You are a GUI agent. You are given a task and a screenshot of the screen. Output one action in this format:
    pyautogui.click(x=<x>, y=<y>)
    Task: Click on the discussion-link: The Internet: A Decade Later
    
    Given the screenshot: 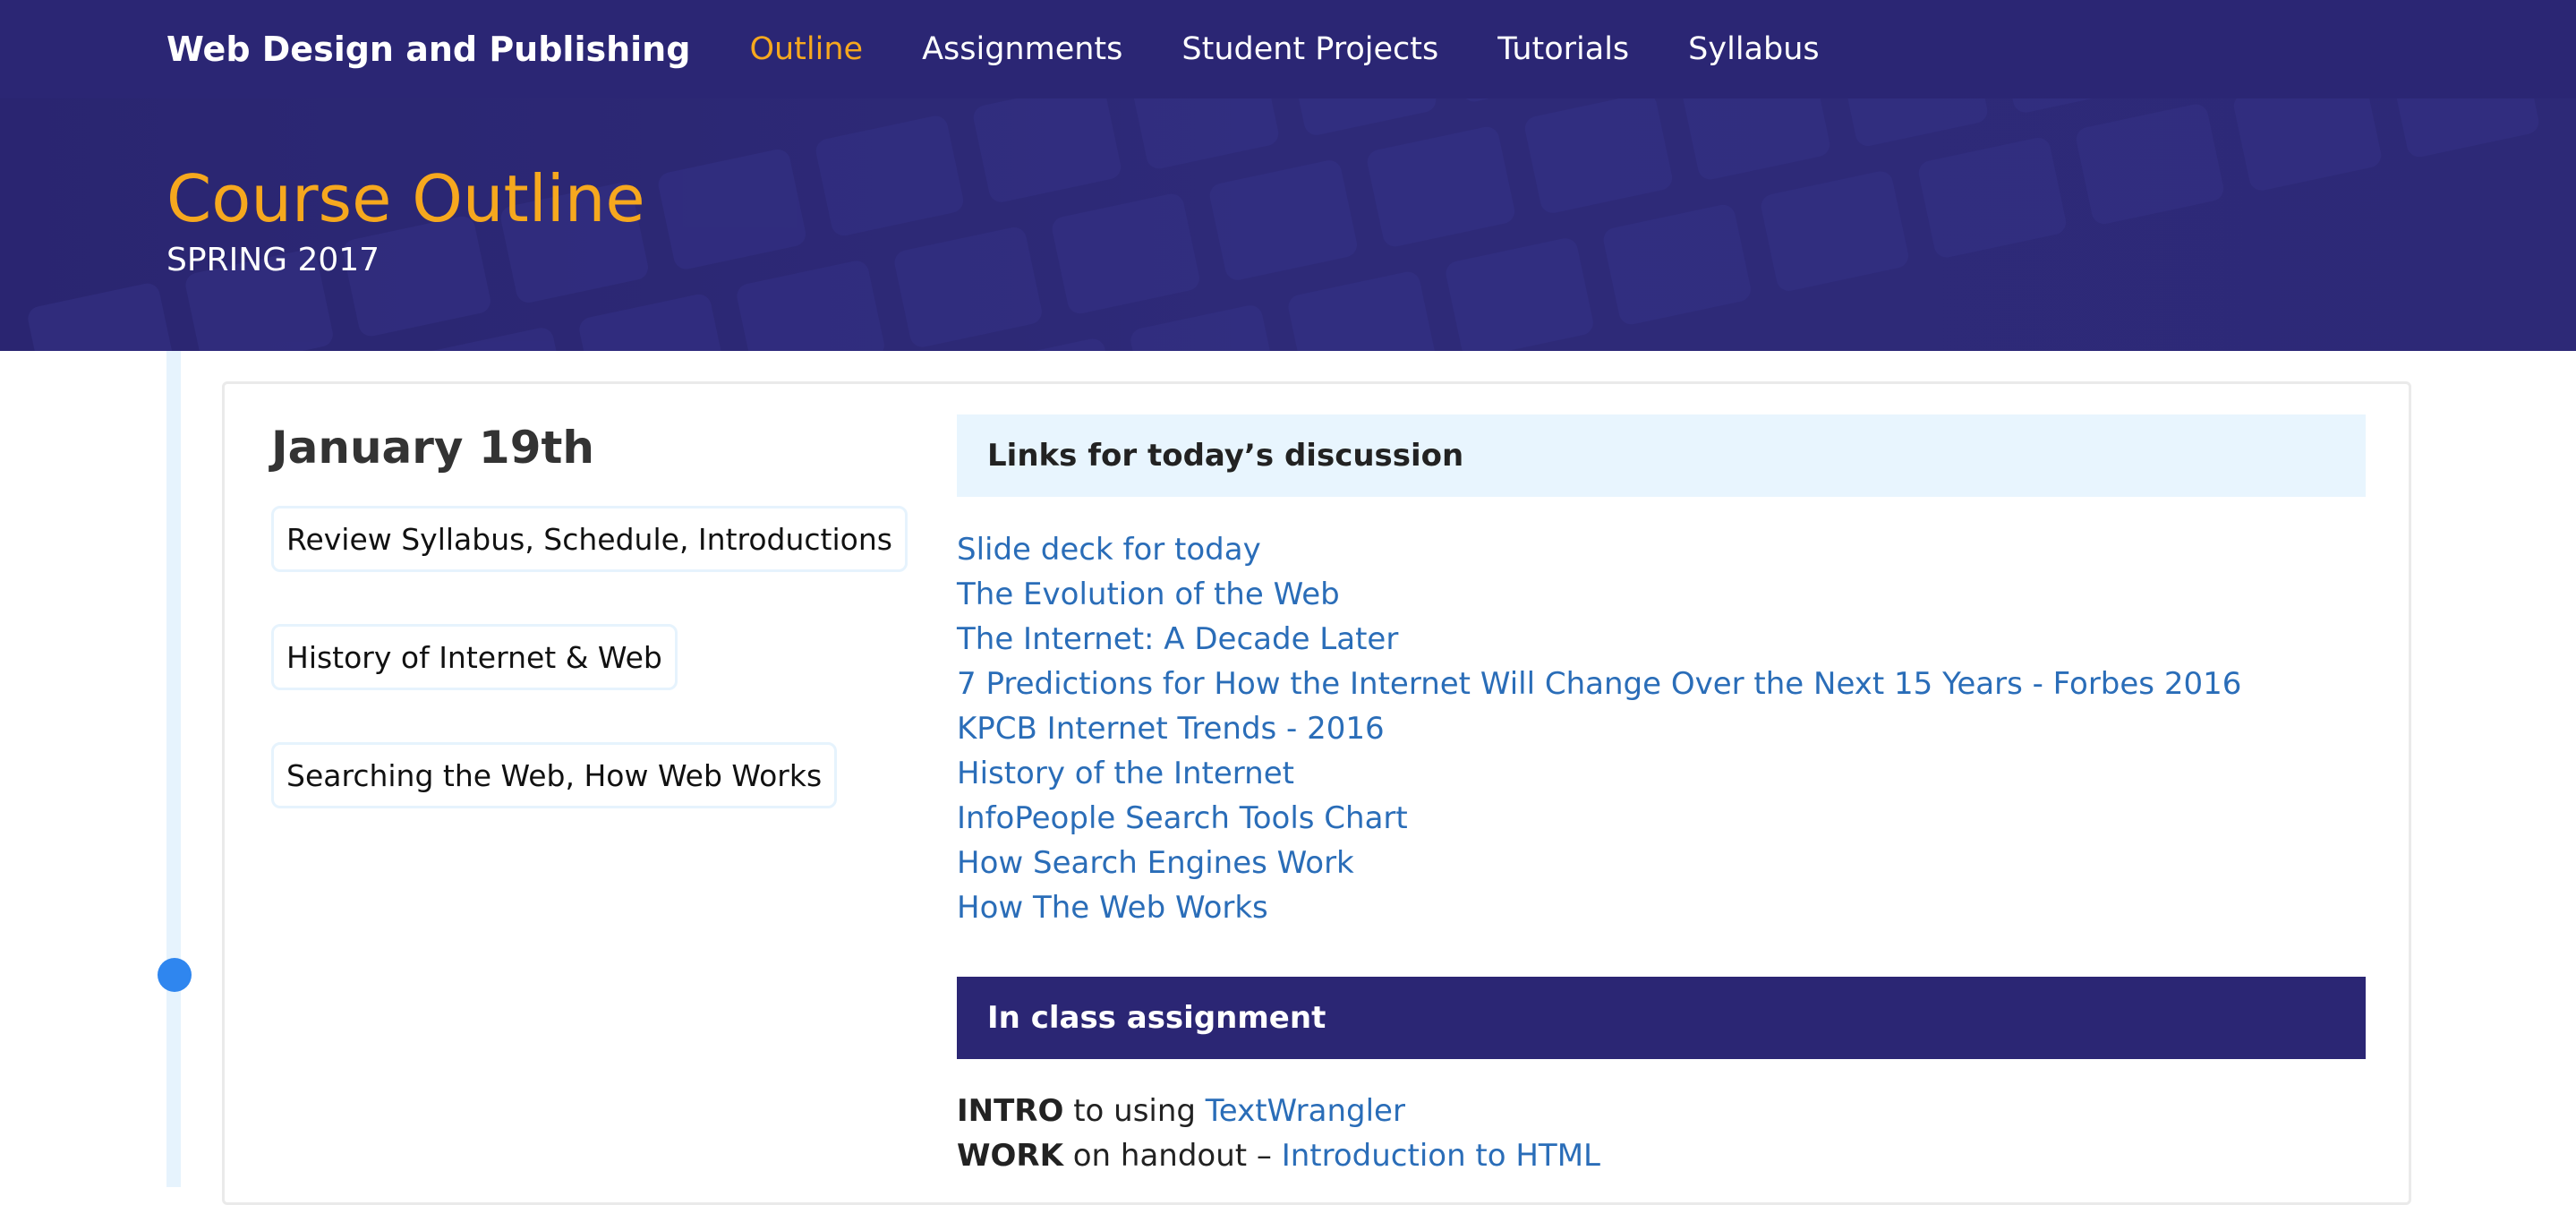 What is the action you would take?
    pyautogui.click(x=1177, y=639)
    